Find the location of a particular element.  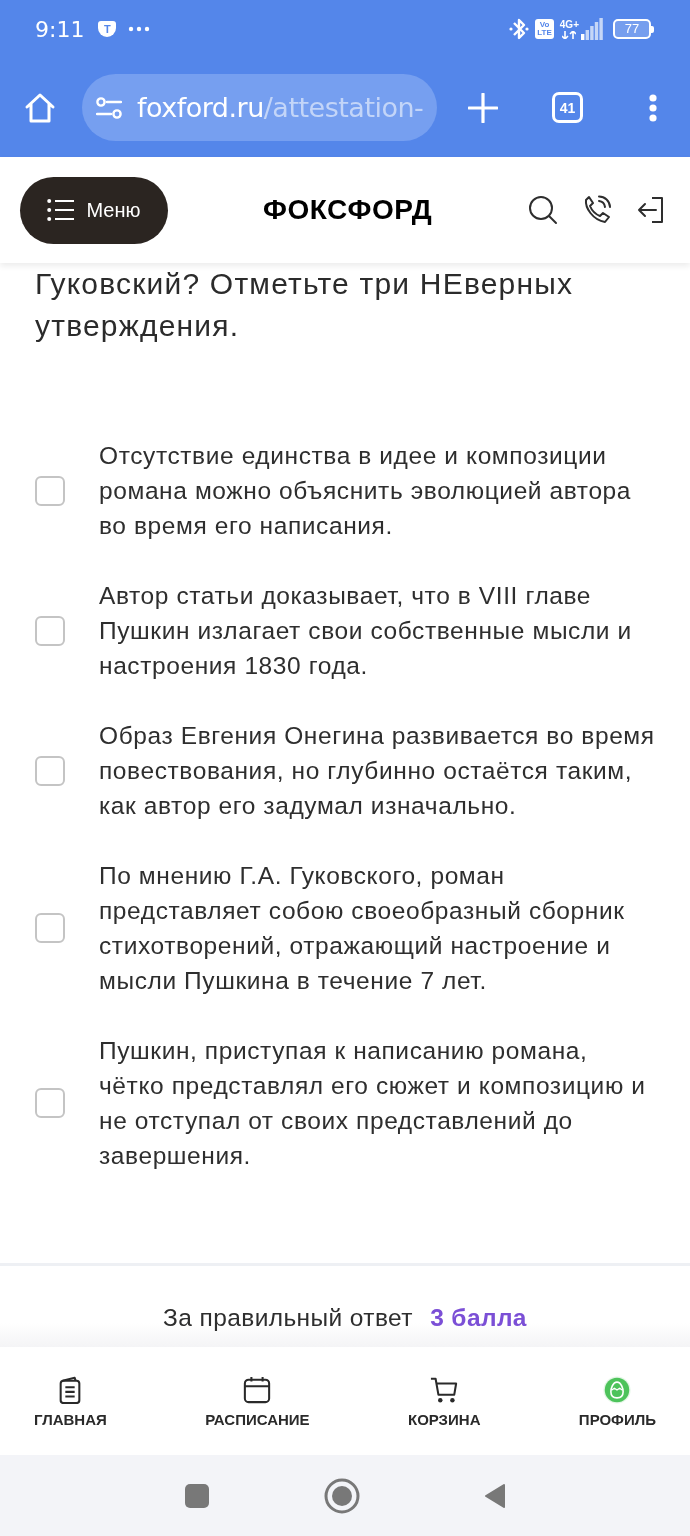

home-icon is located at coordinates (40, 107).